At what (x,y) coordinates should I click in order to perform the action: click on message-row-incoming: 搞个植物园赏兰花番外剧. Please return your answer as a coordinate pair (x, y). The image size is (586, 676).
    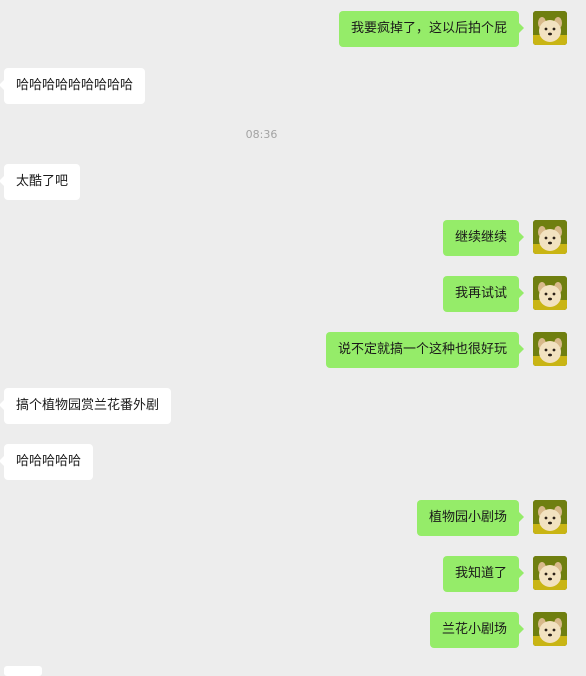
    Looking at the image, I should click on (293, 406).